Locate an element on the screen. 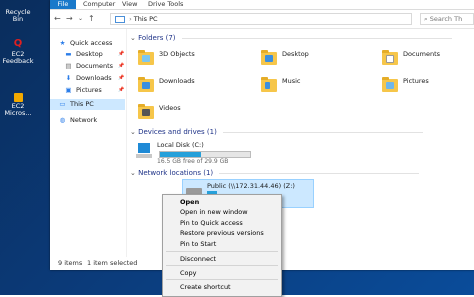 This screenshot has height=297, width=474. folders-header: ⌄ Folders (7) is located at coordinates (291, 38).